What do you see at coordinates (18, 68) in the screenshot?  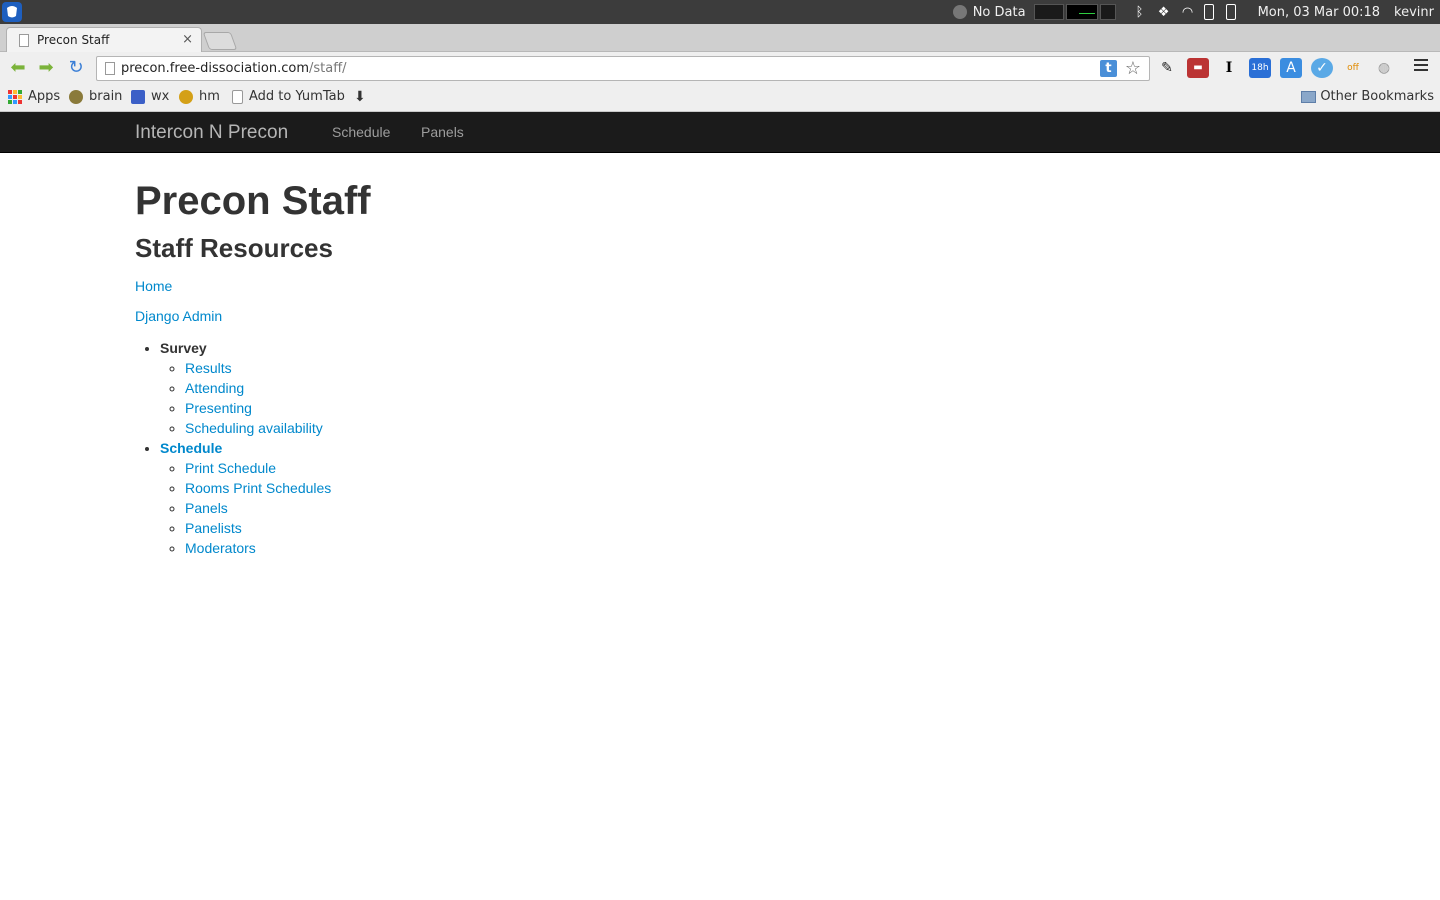 I see `back-arrow-icon: ⬅` at bounding box center [18, 68].